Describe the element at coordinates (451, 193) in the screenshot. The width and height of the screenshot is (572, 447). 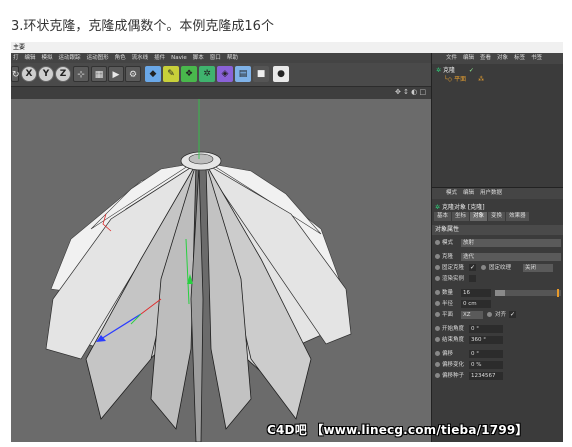
I see `am-menu-item: 模式` at that location.